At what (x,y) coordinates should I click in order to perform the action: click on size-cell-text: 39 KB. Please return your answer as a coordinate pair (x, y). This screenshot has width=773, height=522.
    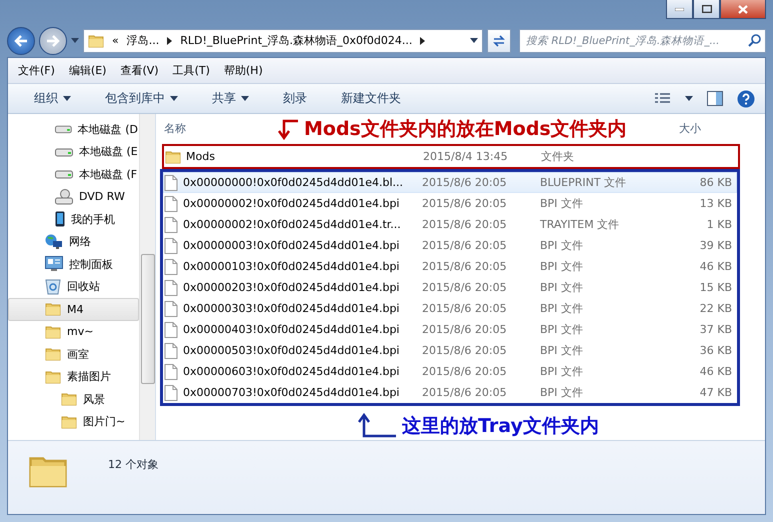
    Looking at the image, I should click on (715, 245).